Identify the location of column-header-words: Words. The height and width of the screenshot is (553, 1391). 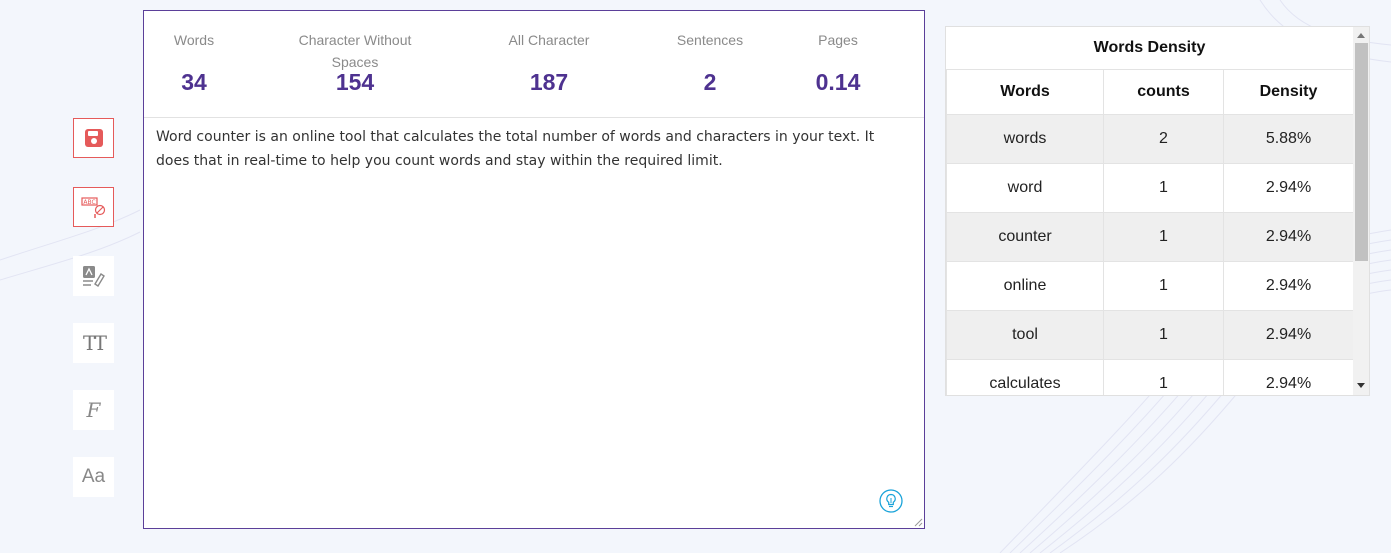
(1025, 92).